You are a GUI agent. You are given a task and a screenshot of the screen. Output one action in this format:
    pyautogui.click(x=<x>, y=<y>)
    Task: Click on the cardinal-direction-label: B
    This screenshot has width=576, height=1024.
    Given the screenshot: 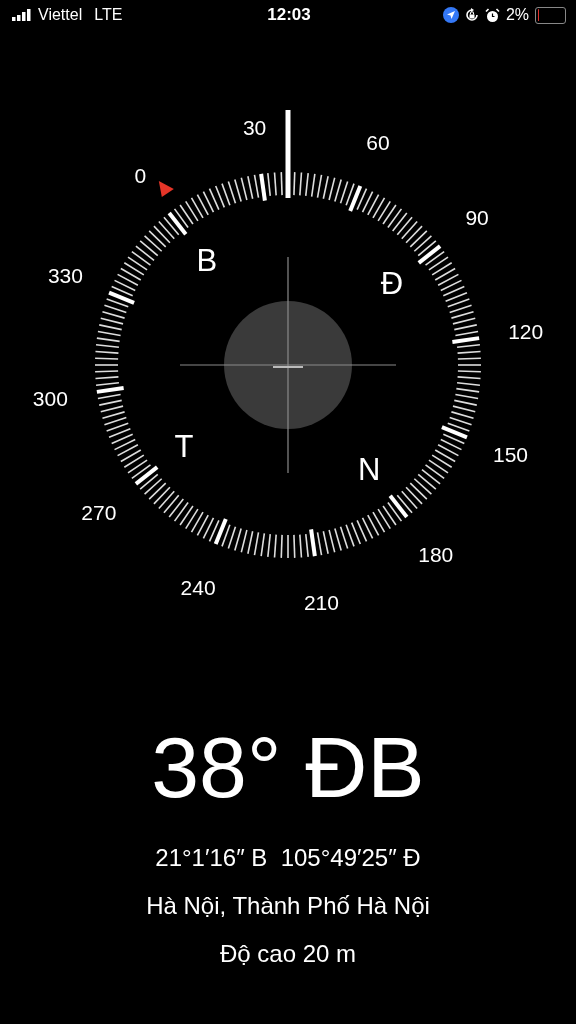 What is the action you would take?
    pyautogui.click(x=207, y=261)
    